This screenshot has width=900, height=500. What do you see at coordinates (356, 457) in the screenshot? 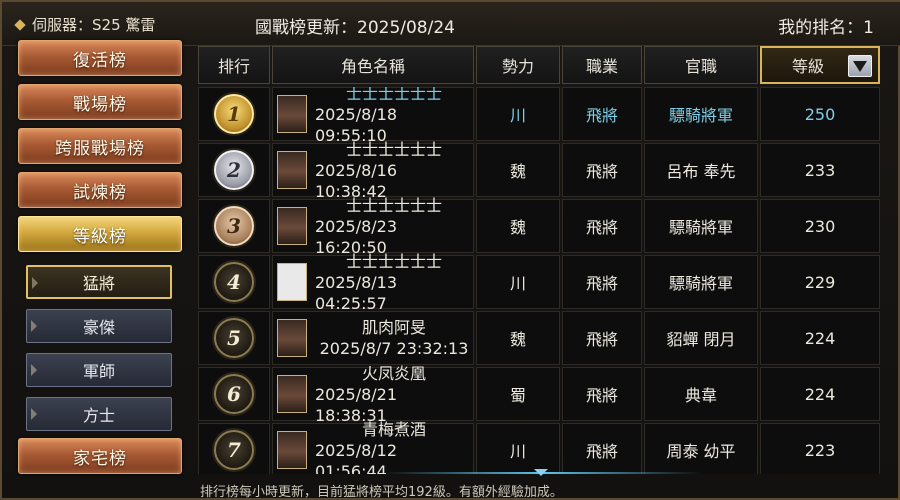
I see `record-time: 2025/8/12 01:56:44` at bounding box center [356, 457].